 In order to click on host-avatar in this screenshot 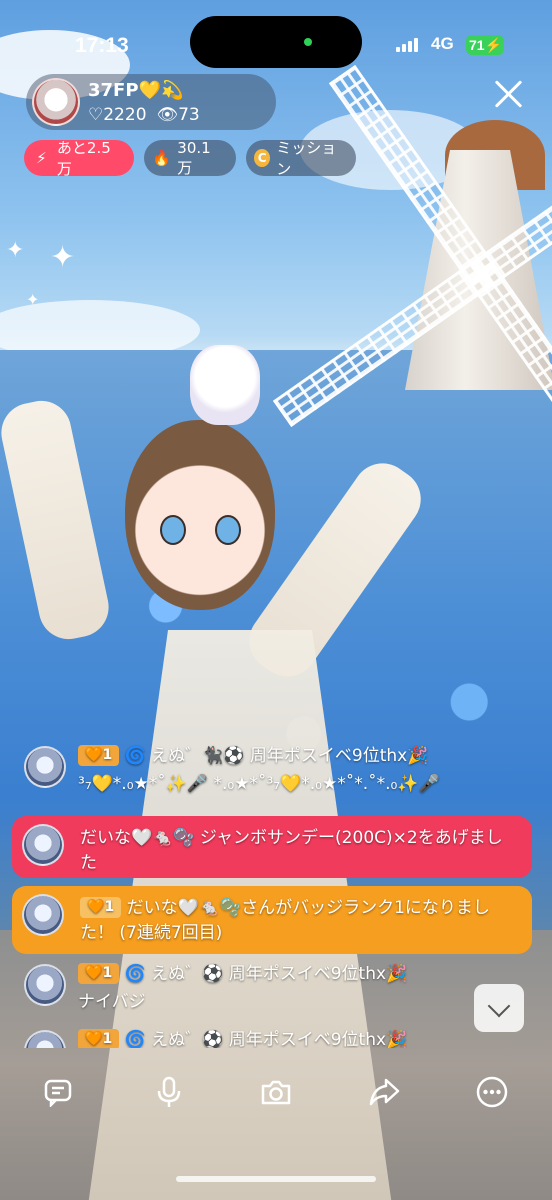, I will do `click(56, 102)`.